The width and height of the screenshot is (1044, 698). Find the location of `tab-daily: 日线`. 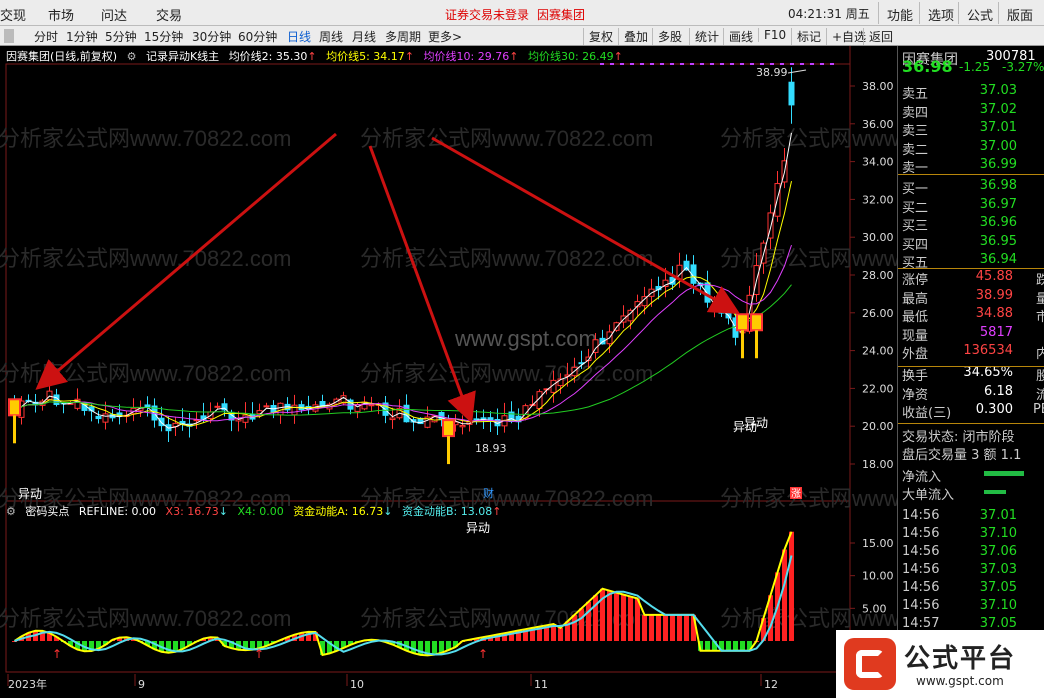

tab-daily: 日线 is located at coordinates (299, 36).